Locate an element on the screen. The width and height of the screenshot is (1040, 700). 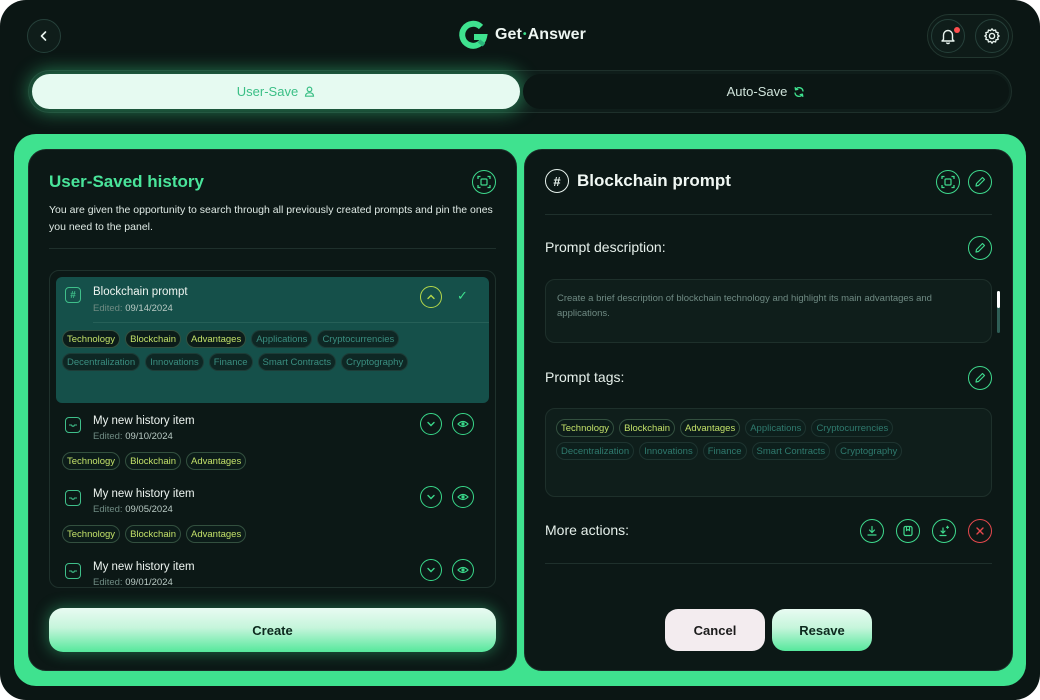
save-button is located at coordinates (908, 531).